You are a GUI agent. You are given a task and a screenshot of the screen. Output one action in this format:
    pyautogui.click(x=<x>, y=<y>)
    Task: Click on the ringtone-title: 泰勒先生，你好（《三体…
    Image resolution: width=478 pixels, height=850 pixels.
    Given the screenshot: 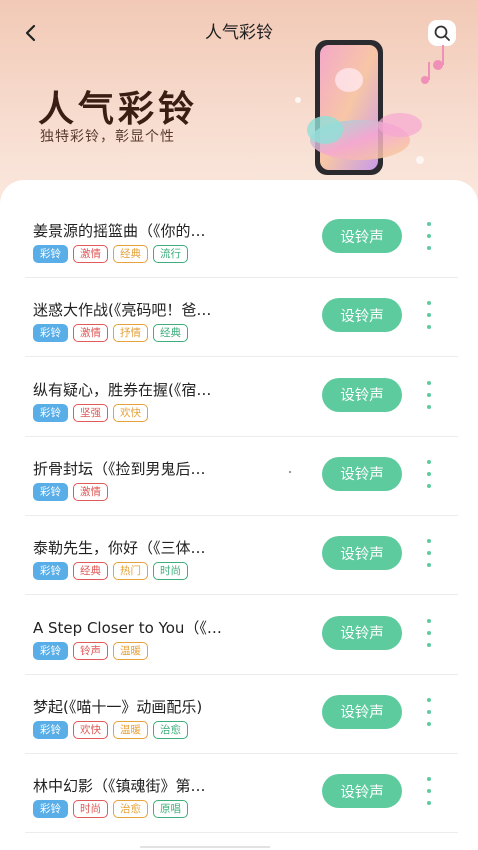 What is the action you would take?
    pyautogui.click(x=119, y=548)
    